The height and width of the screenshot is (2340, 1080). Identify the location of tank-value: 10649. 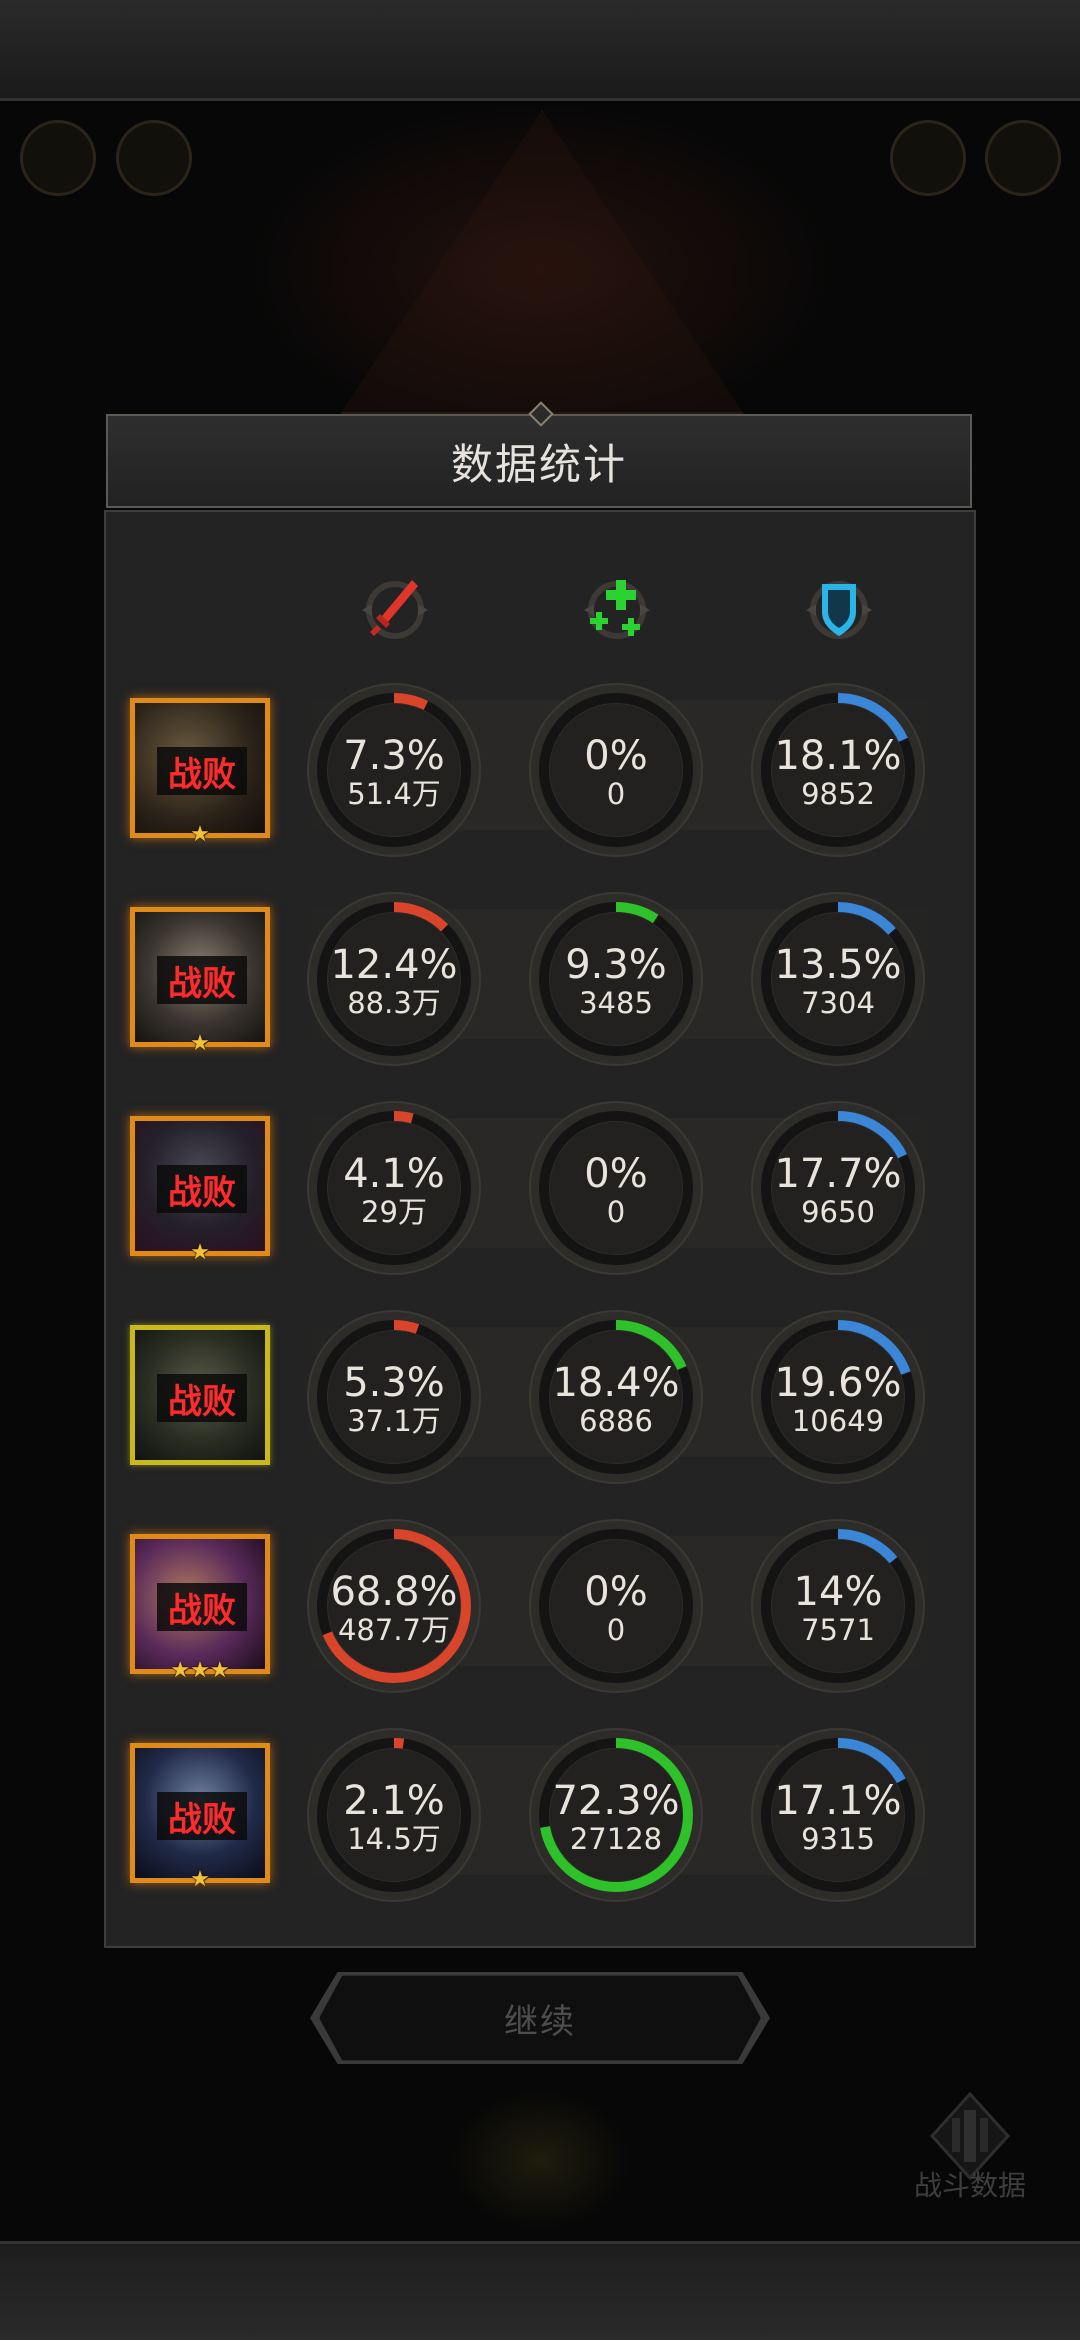
(838, 1421).